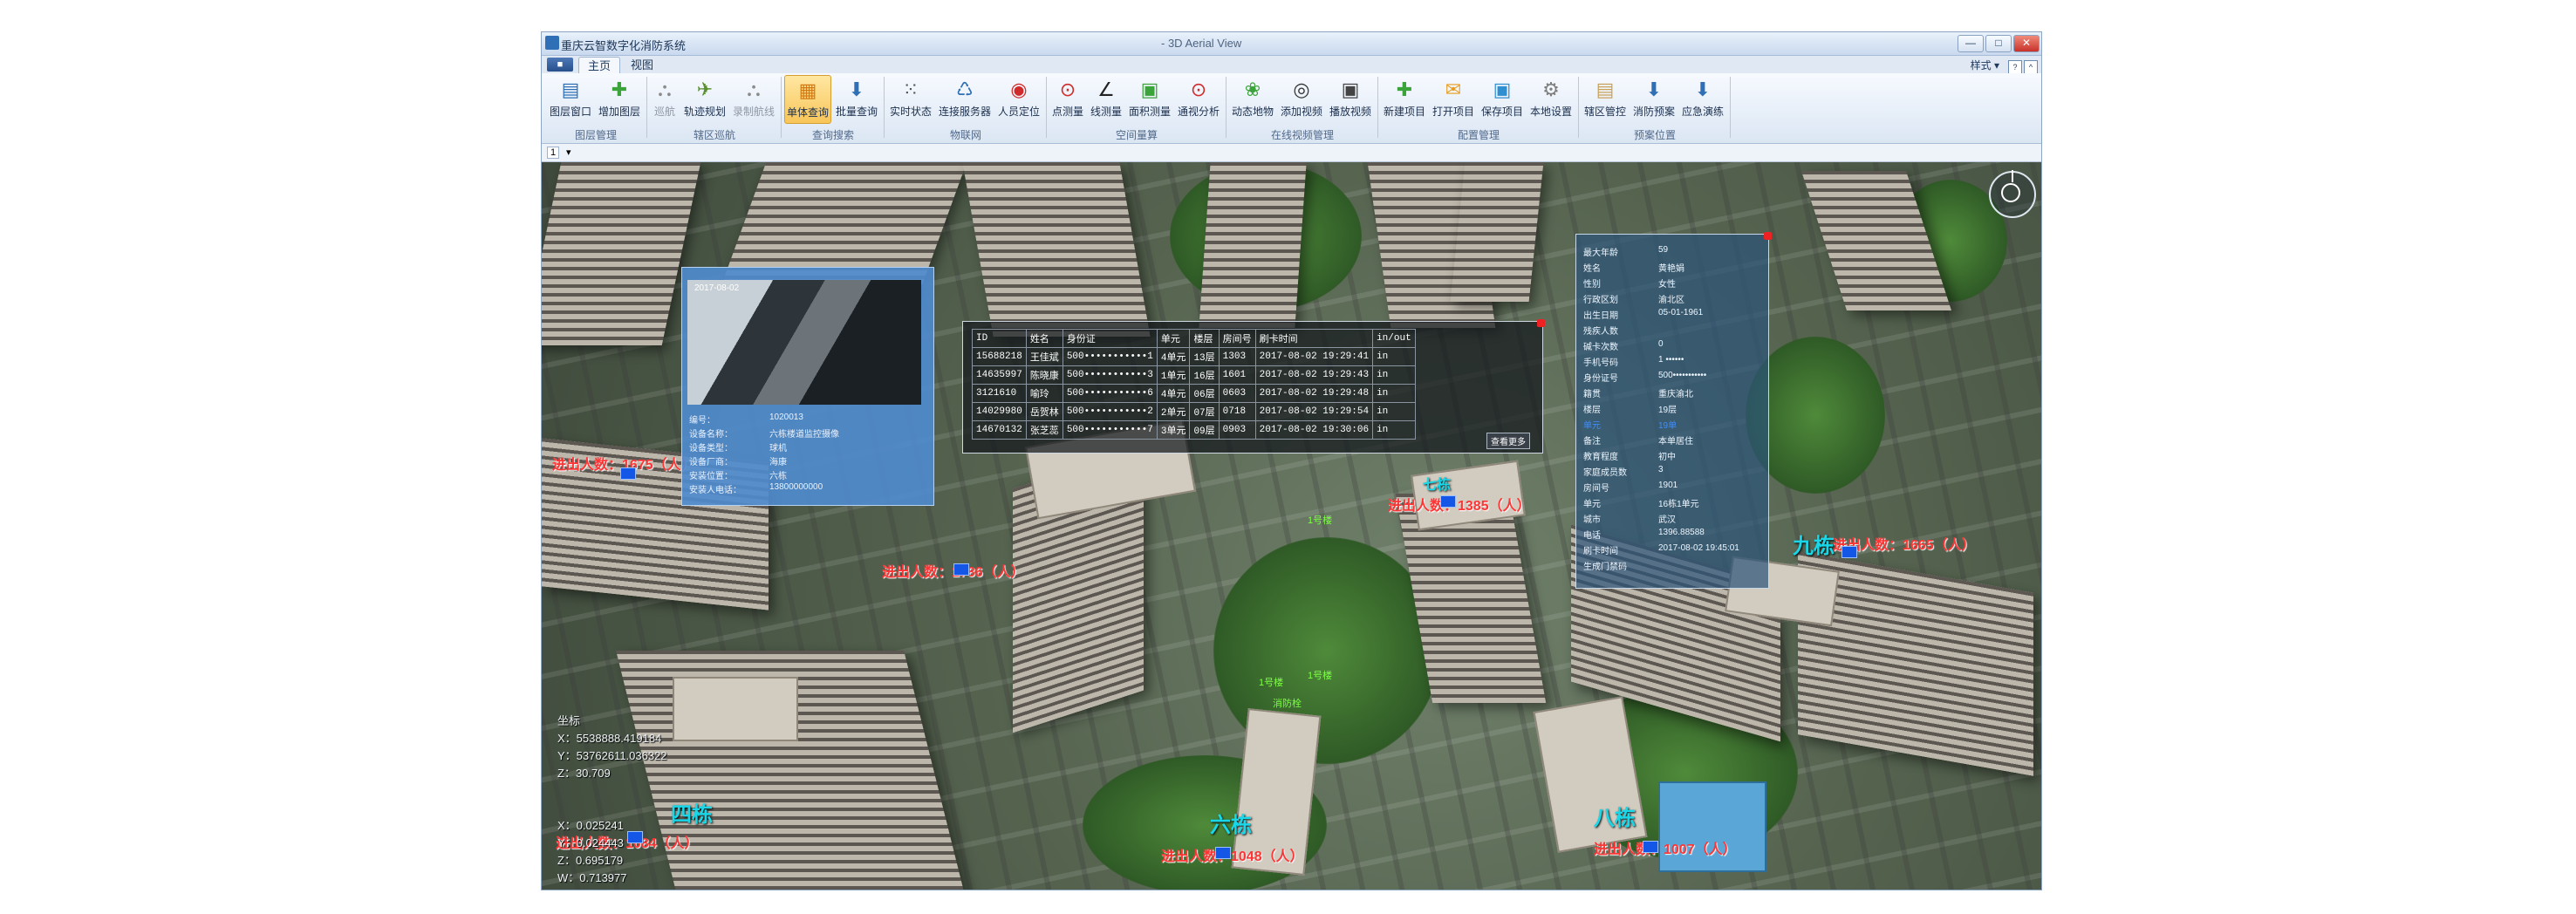 The image size is (2576, 914). What do you see at coordinates (1231, 823) in the screenshot?
I see `building-label-6: 六栋` at bounding box center [1231, 823].